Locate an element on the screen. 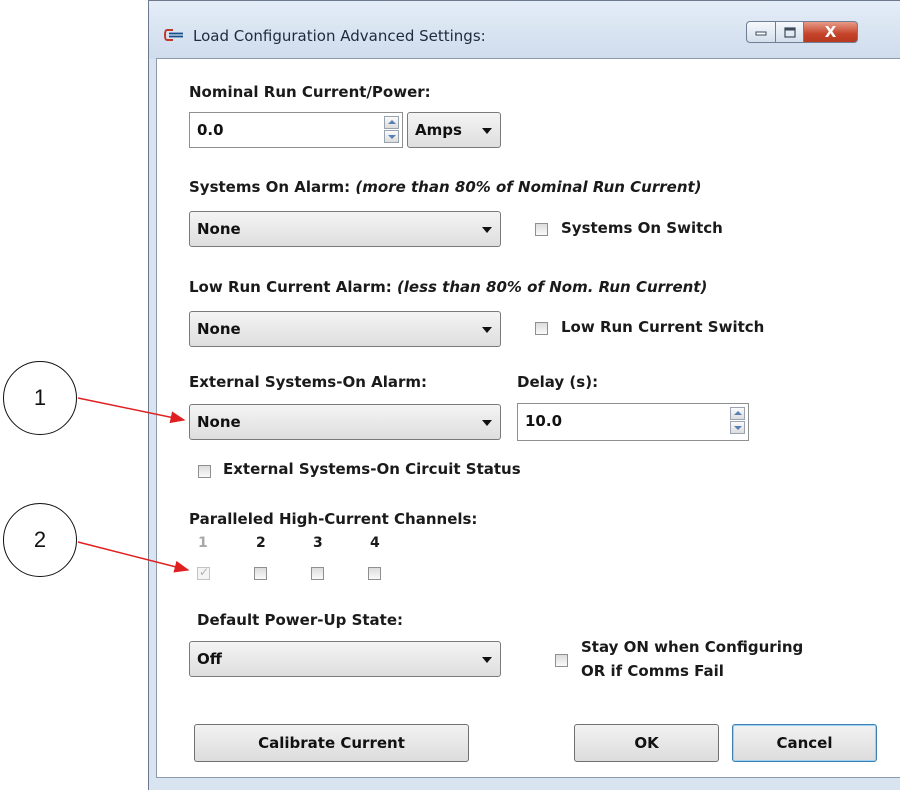 This screenshot has width=900, height=790. minimize-button is located at coordinates (761, 32).